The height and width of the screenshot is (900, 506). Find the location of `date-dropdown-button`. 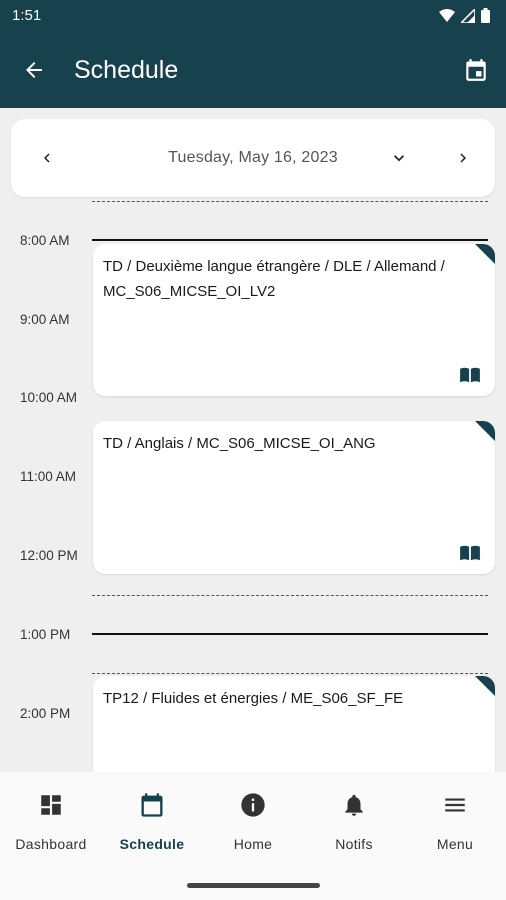

date-dropdown-button is located at coordinates (399, 158).